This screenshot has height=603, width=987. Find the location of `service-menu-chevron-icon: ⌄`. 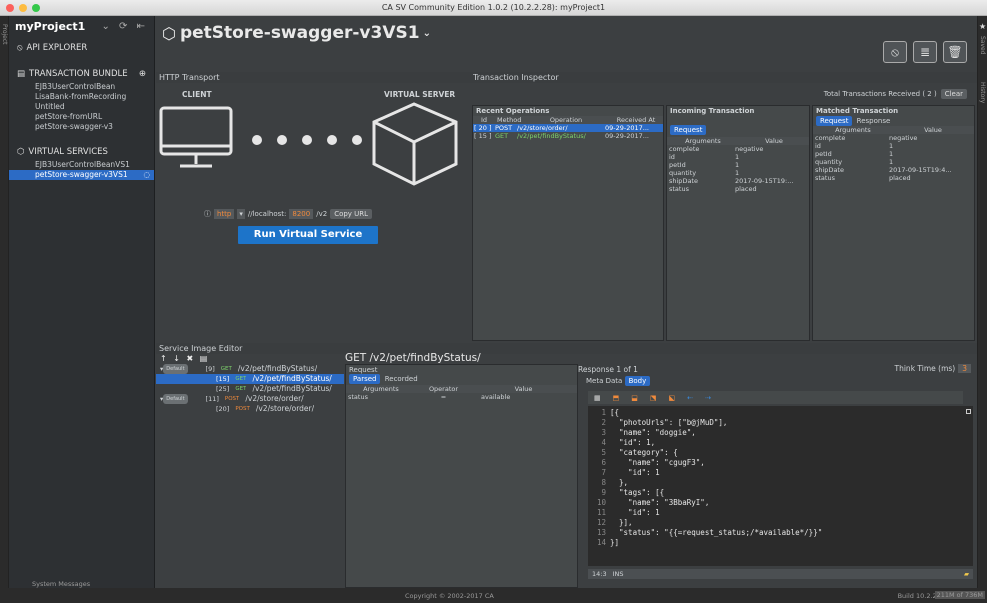

service-menu-chevron-icon: ⌄ is located at coordinates (427, 33).